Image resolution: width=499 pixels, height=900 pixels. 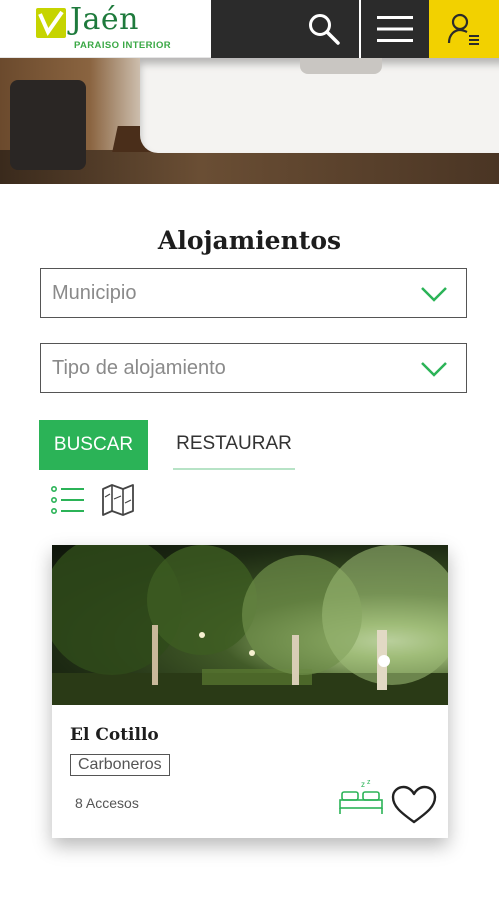 What do you see at coordinates (68, 500) in the screenshot?
I see `list-view-icon` at bounding box center [68, 500].